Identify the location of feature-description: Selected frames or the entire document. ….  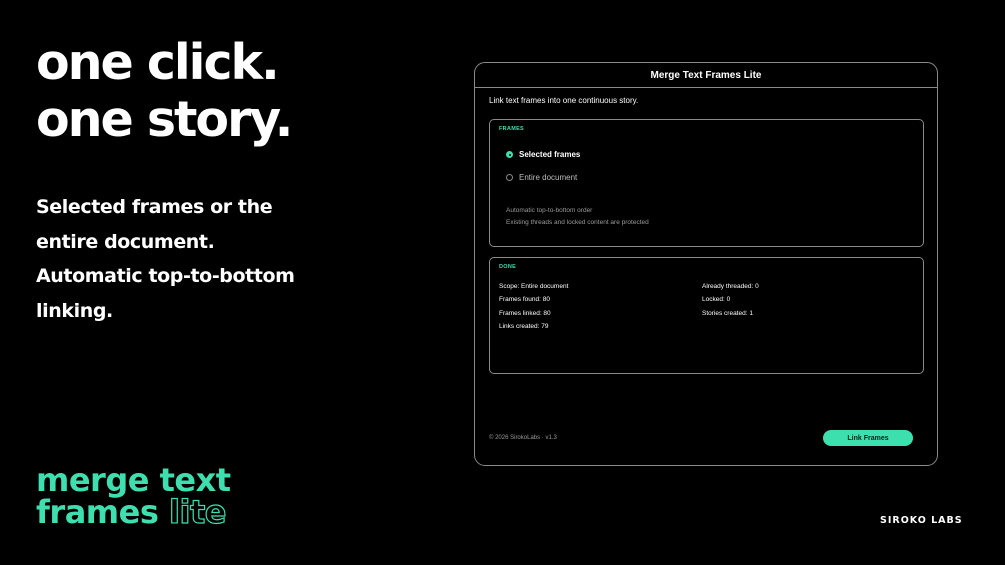
(166, 259).